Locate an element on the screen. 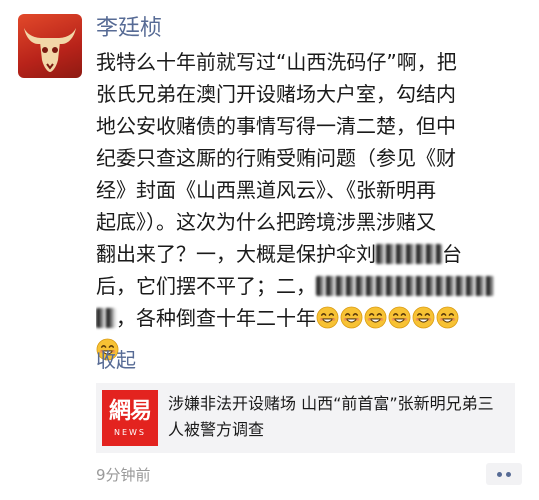 The width and height of the screenshot is (539, 500). shared-link-card: 網易 NEWS 涉嫌非法开设赌场 山西“前首富”张新明兄弟三人被警方调查 is located at coordinates (305, 418).